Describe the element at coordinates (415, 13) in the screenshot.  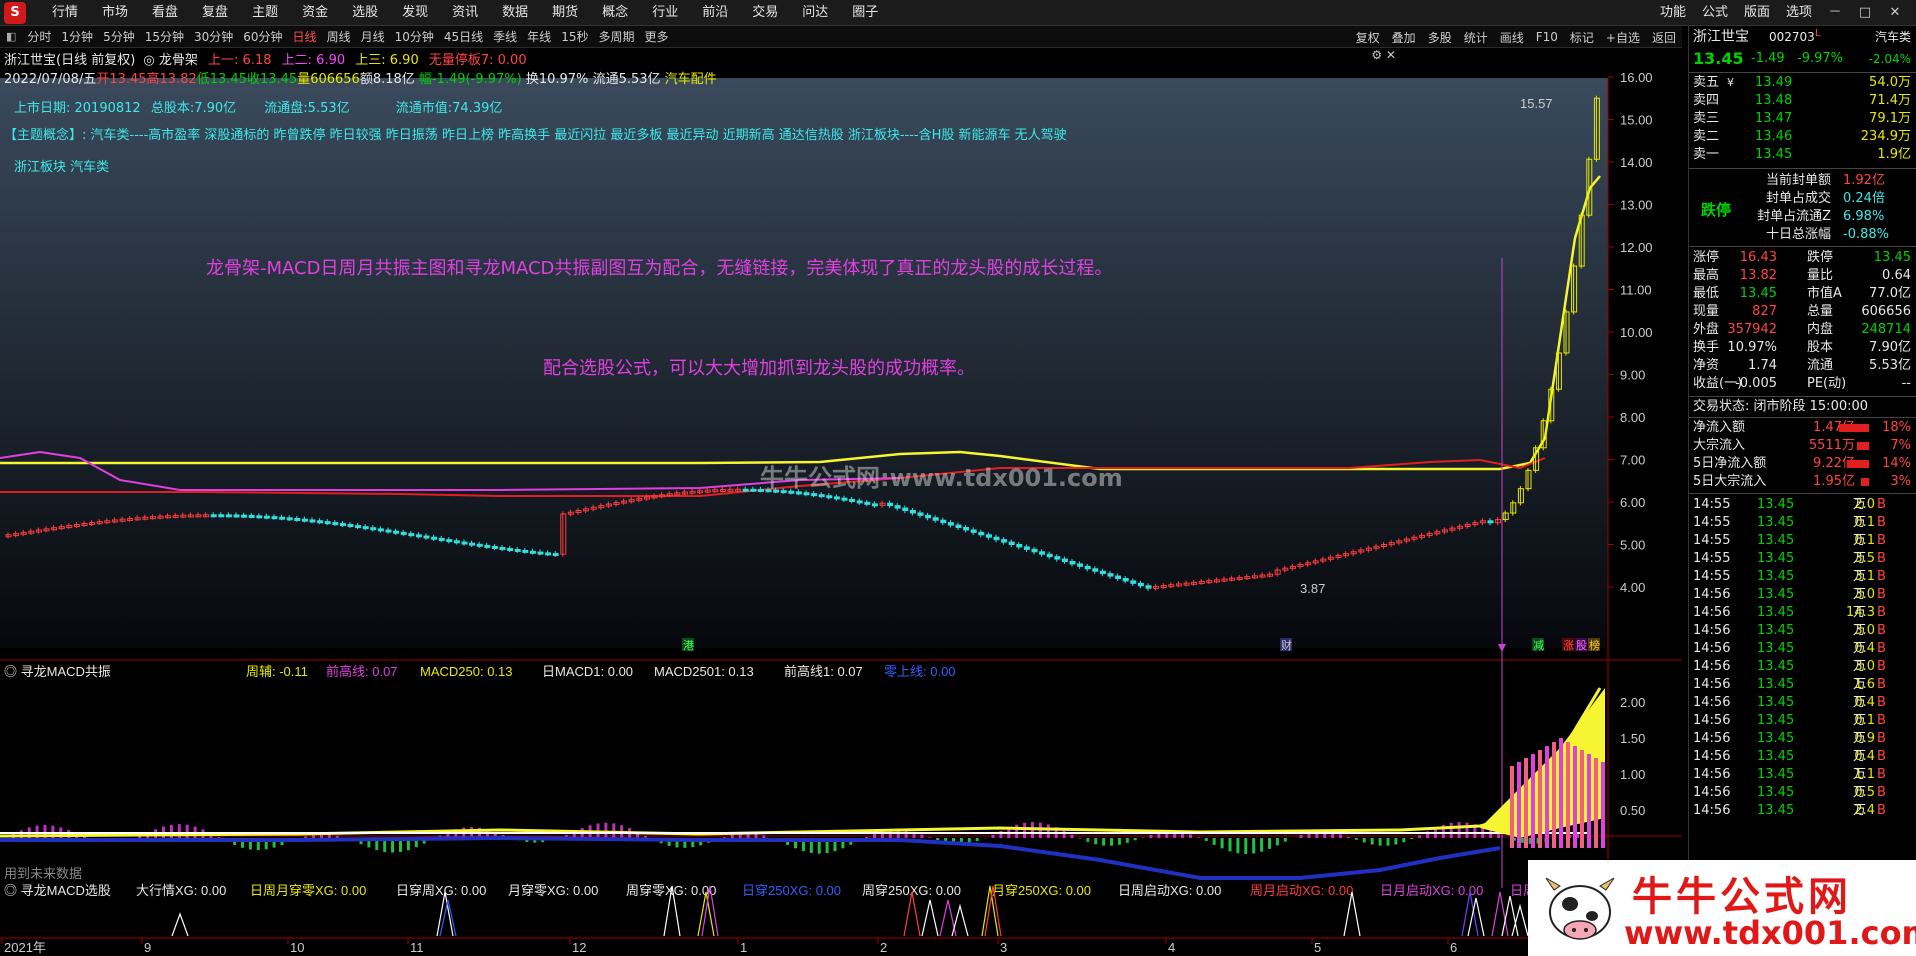
I see `menu-item: 发现` at that location.